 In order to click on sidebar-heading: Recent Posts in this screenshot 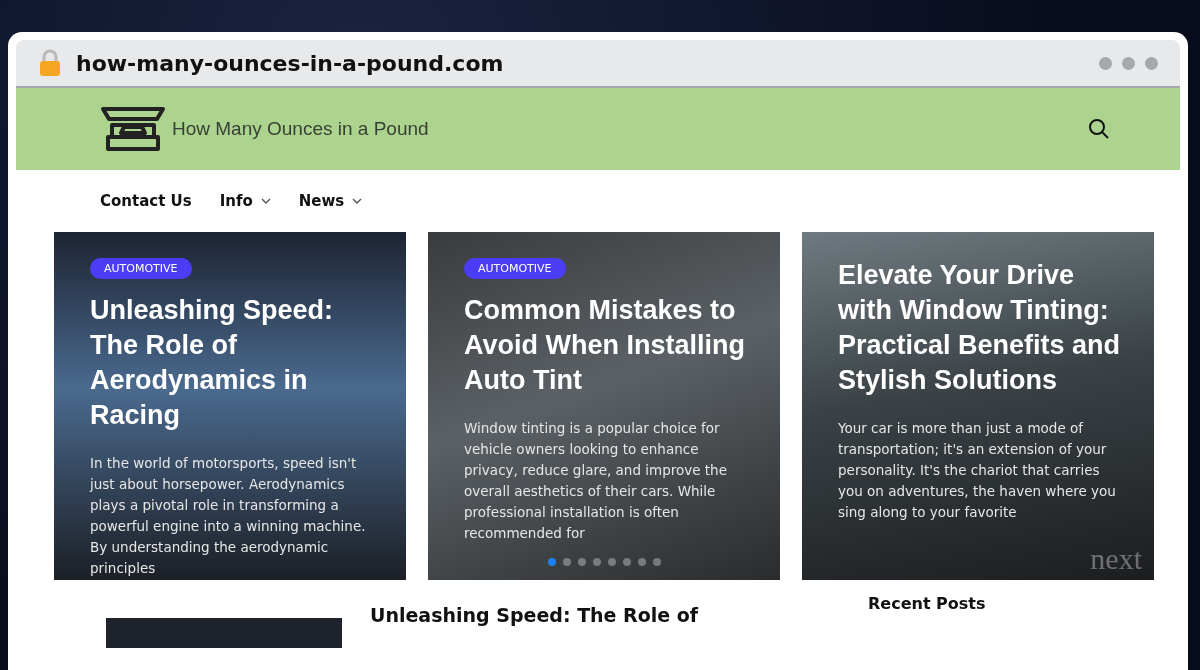, I will do `click(927, 604)`.